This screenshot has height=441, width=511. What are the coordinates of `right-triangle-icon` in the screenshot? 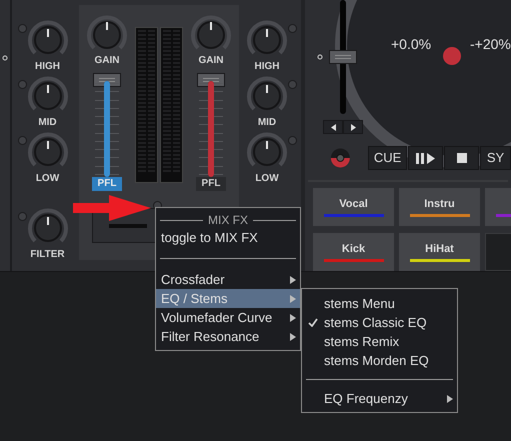 It's located at (353, 127).